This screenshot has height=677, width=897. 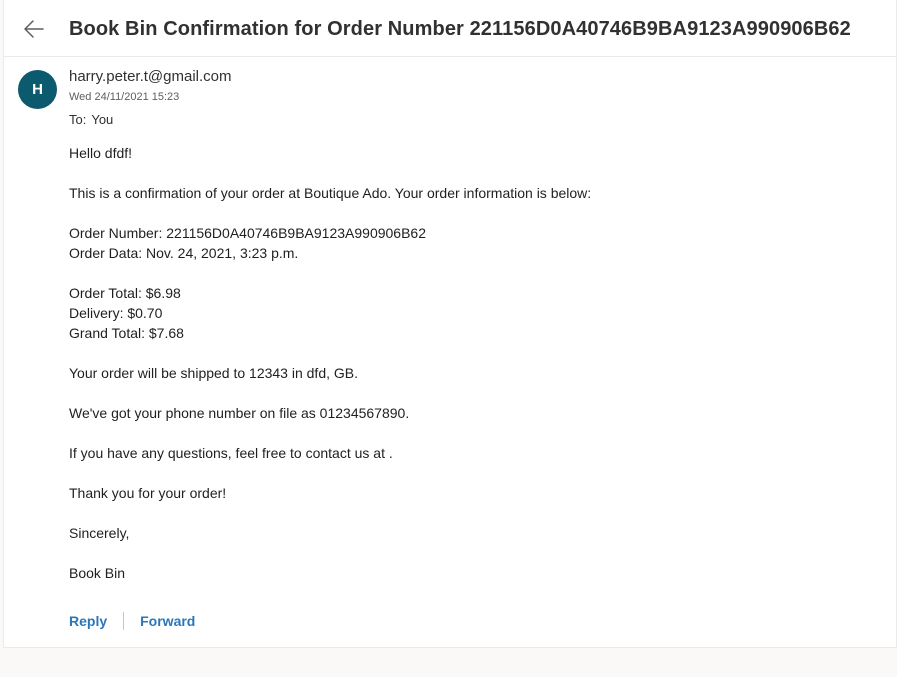 I want to click on delivery-cost: Delivery: $0.70, so click(x=116, y=313).